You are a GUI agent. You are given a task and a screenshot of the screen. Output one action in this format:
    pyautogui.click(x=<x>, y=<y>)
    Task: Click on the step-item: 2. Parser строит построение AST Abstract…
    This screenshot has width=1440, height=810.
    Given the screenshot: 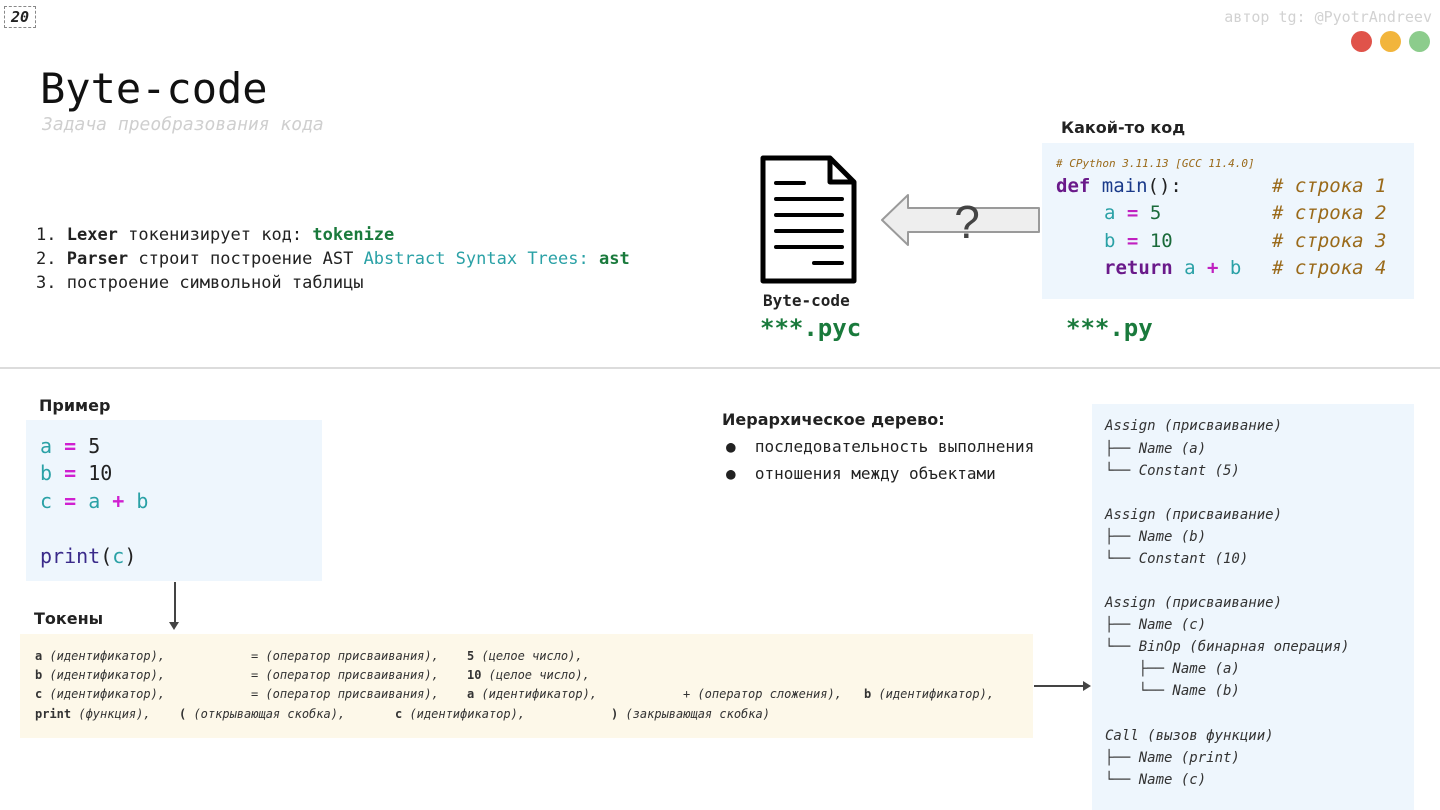 What is the action you would take?
    pyautogui.click(x=333, y=259)
    